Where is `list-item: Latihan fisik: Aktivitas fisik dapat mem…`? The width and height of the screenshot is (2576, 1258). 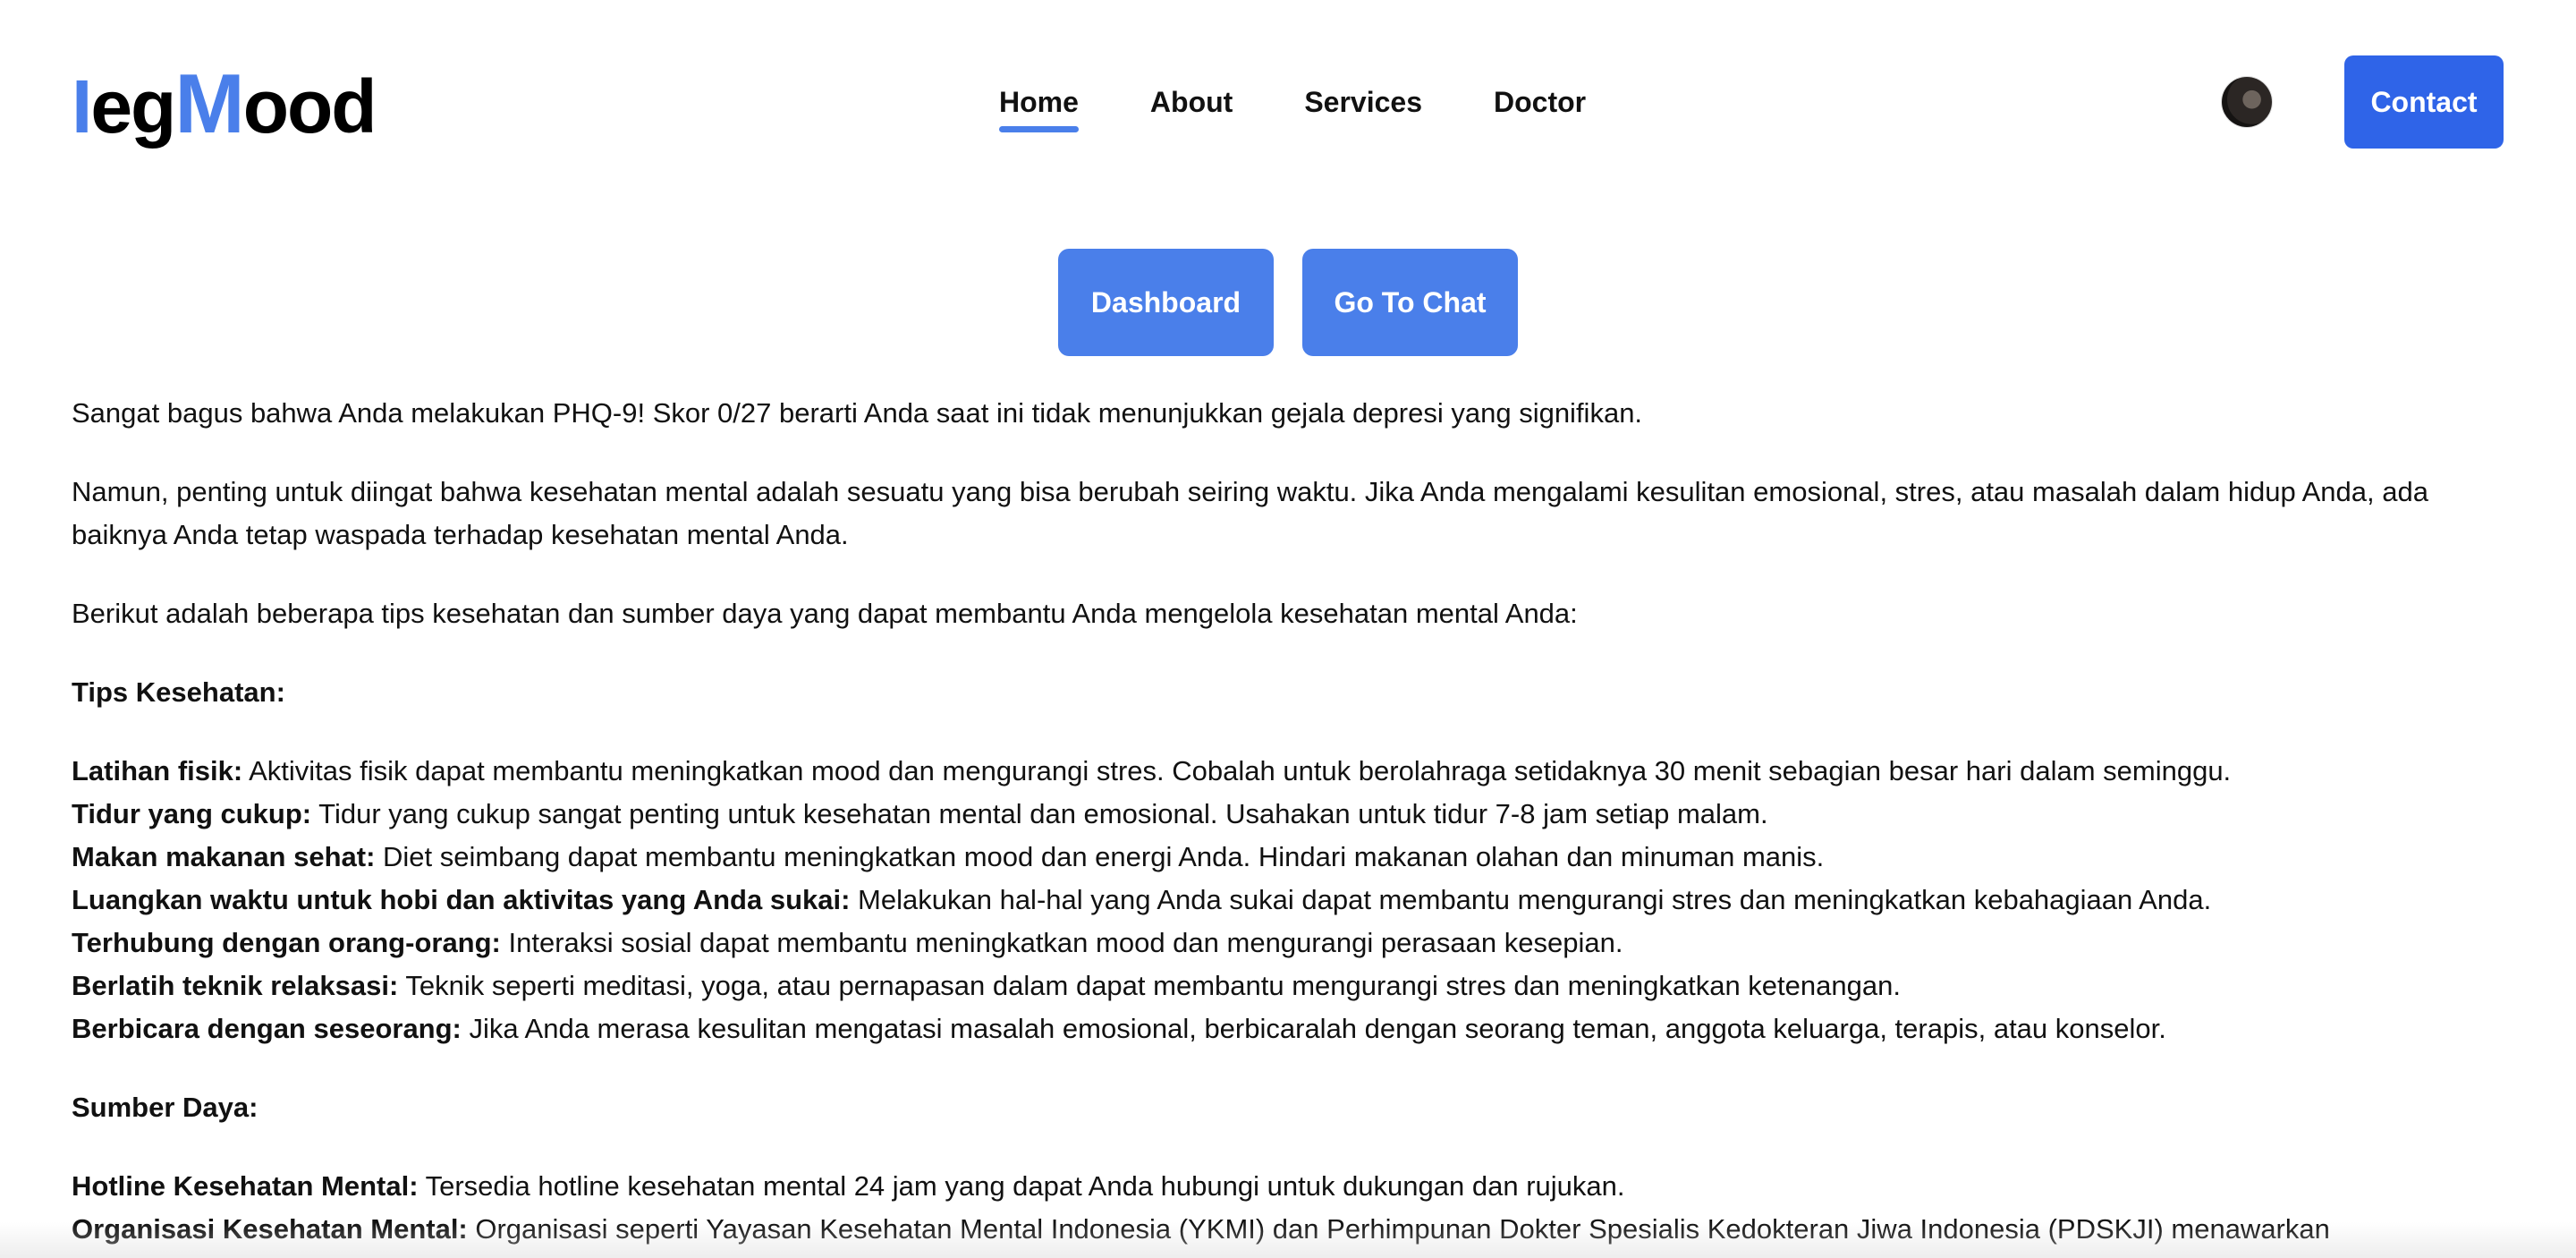 list-item: Latihan fisik: Aktivitas fisik dapat mem… is located at coordinates (1288, 771).